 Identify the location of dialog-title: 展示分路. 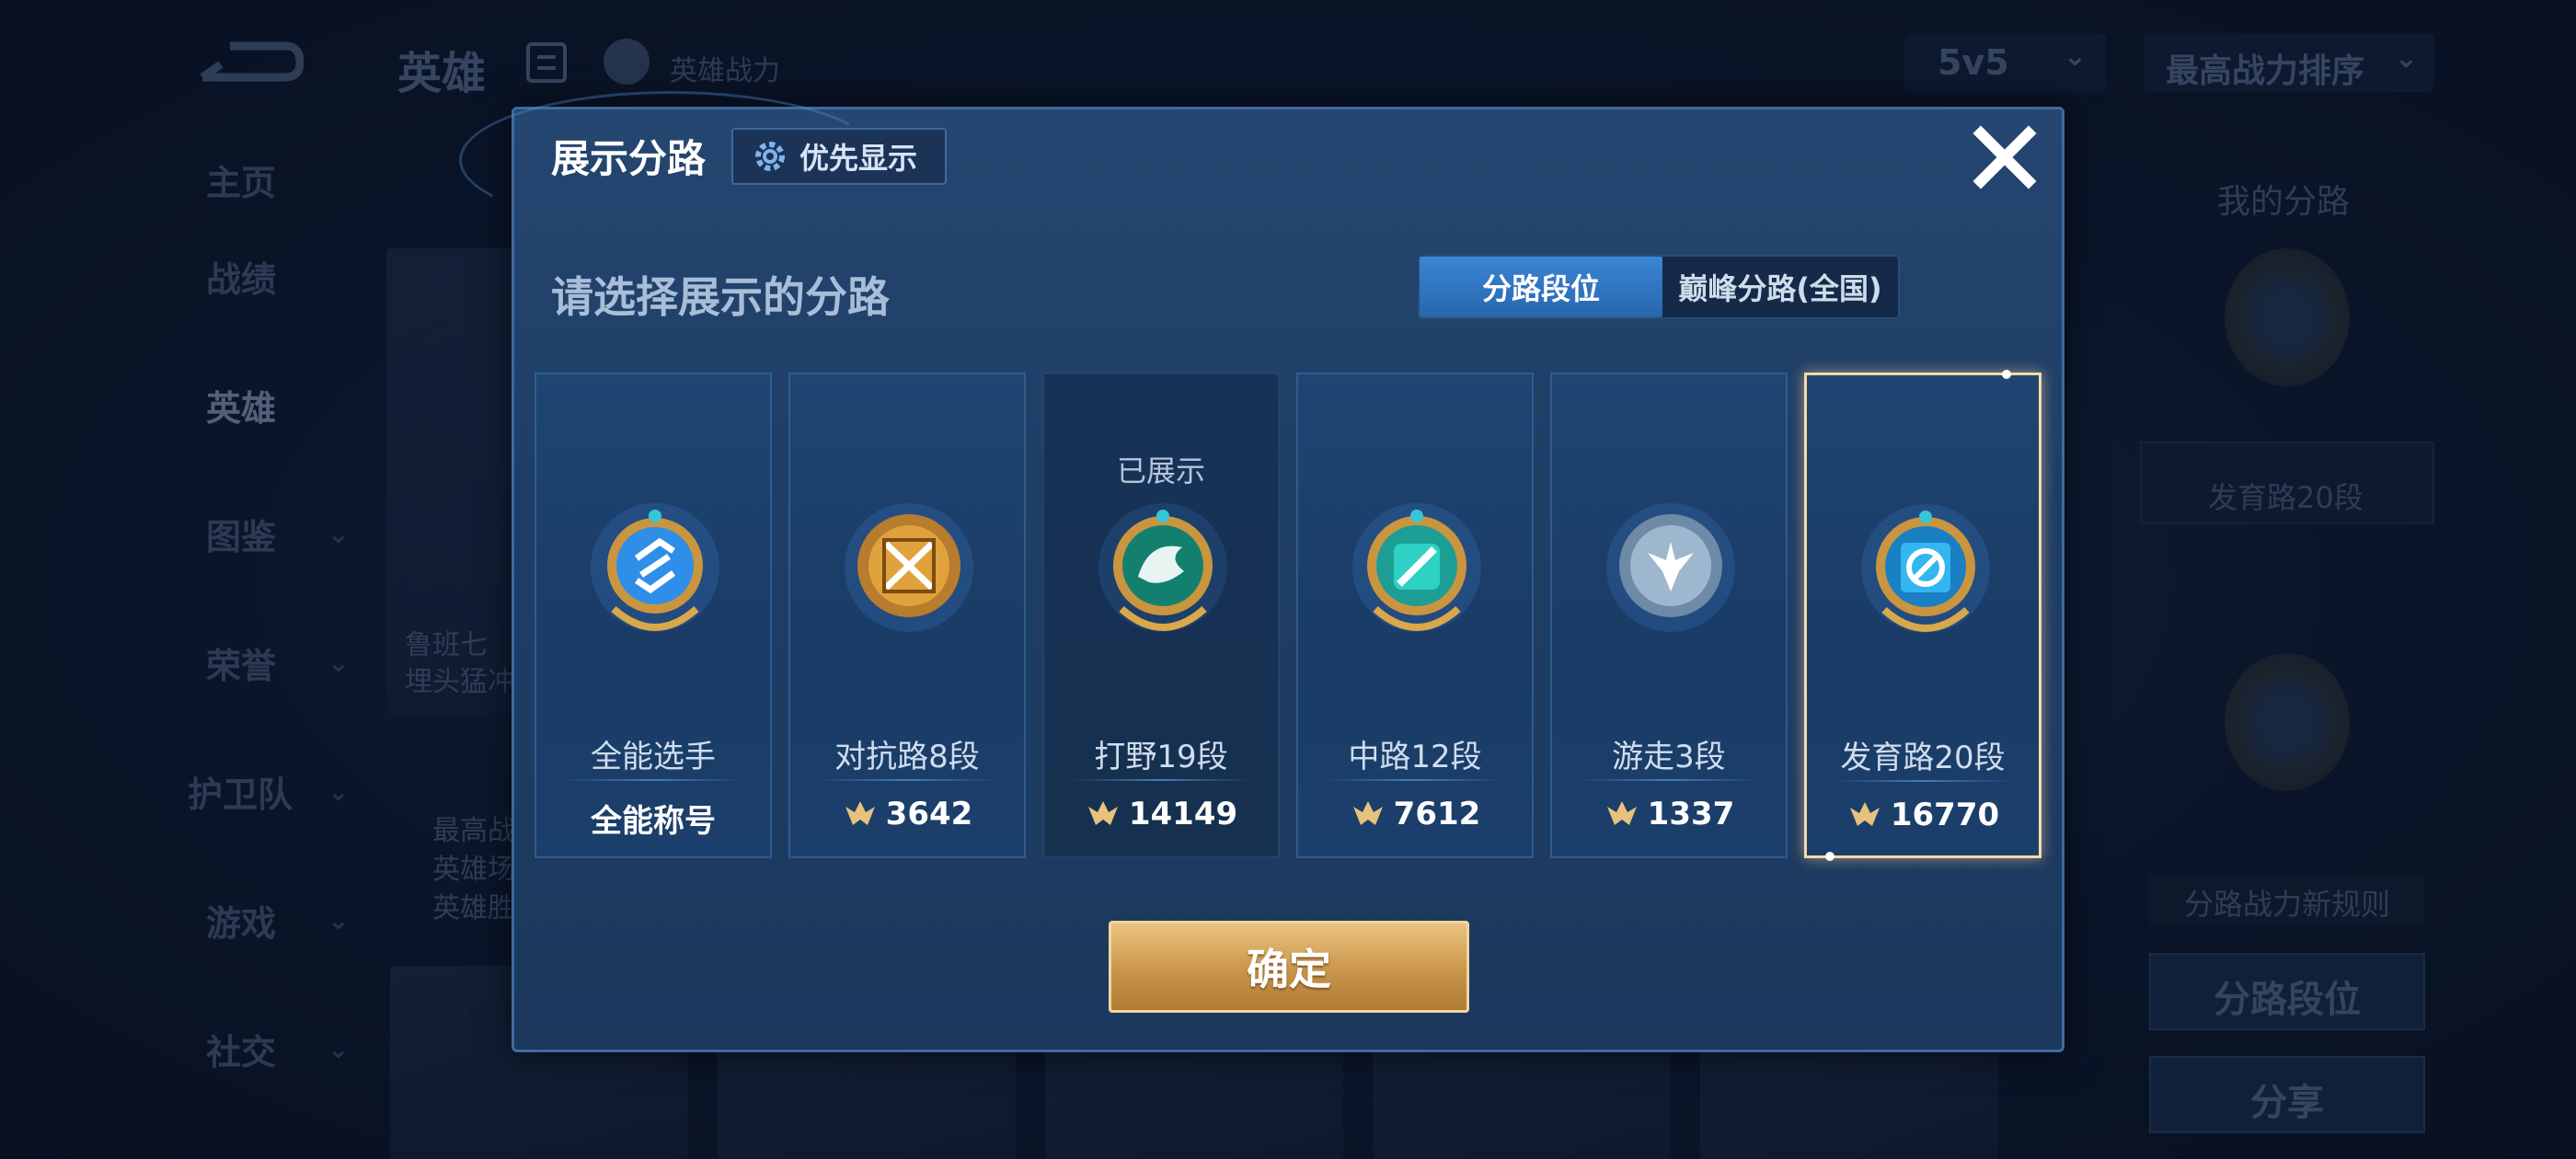
(629, 158).